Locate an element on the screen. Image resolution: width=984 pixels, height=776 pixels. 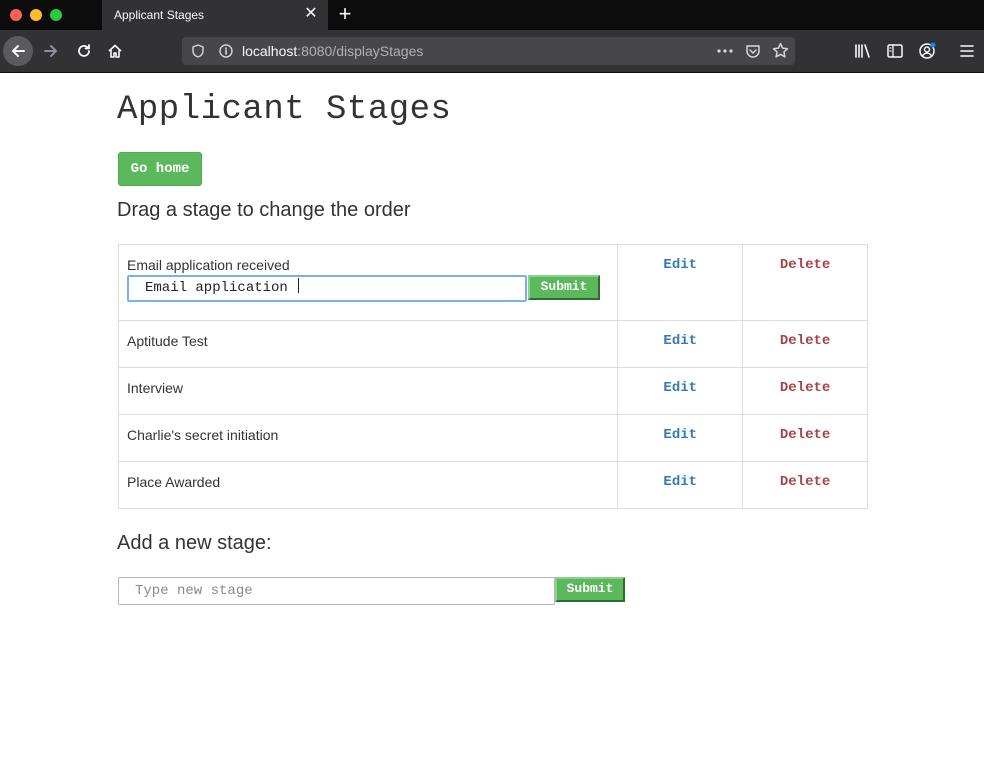
shield-icon is located at coordinates (198, 51).